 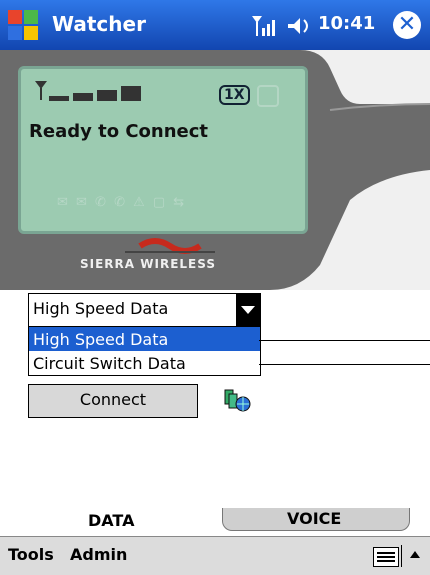 I want to click on clock: 10:41, so click(x=346, y=23).